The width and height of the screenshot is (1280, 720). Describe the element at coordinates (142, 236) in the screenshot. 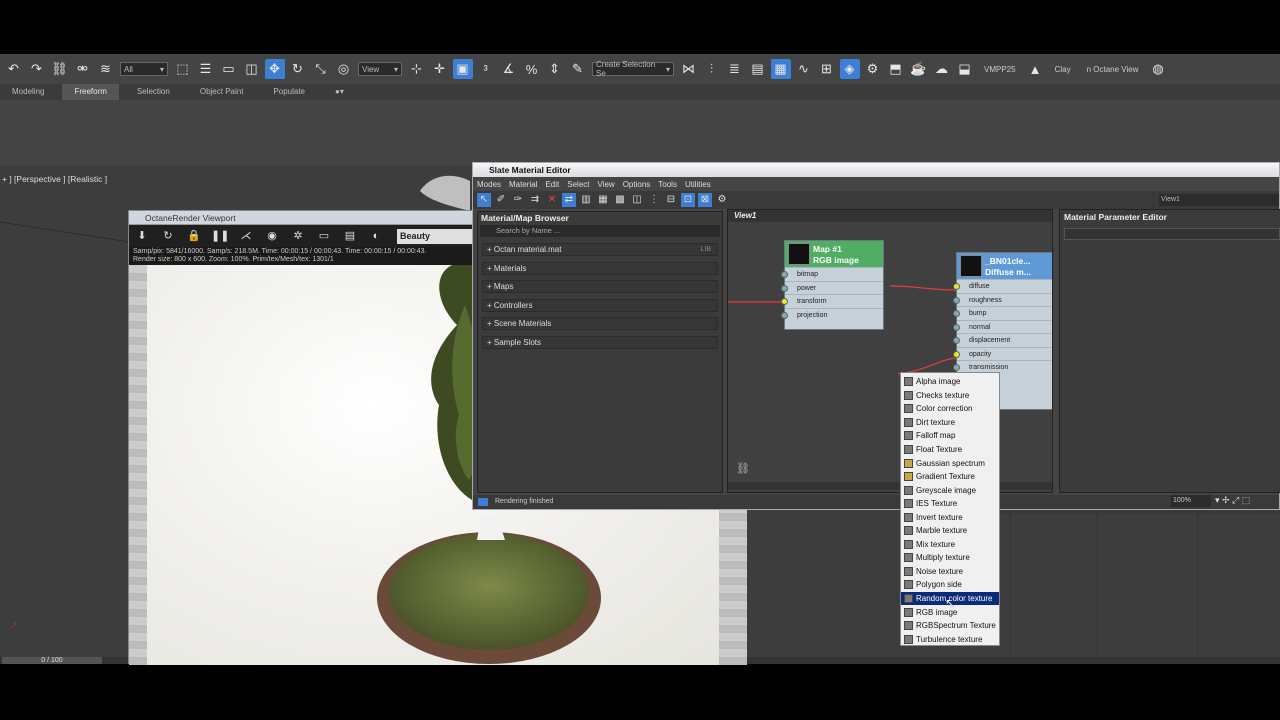

I see `save-render-icon: ⬇` at that location.